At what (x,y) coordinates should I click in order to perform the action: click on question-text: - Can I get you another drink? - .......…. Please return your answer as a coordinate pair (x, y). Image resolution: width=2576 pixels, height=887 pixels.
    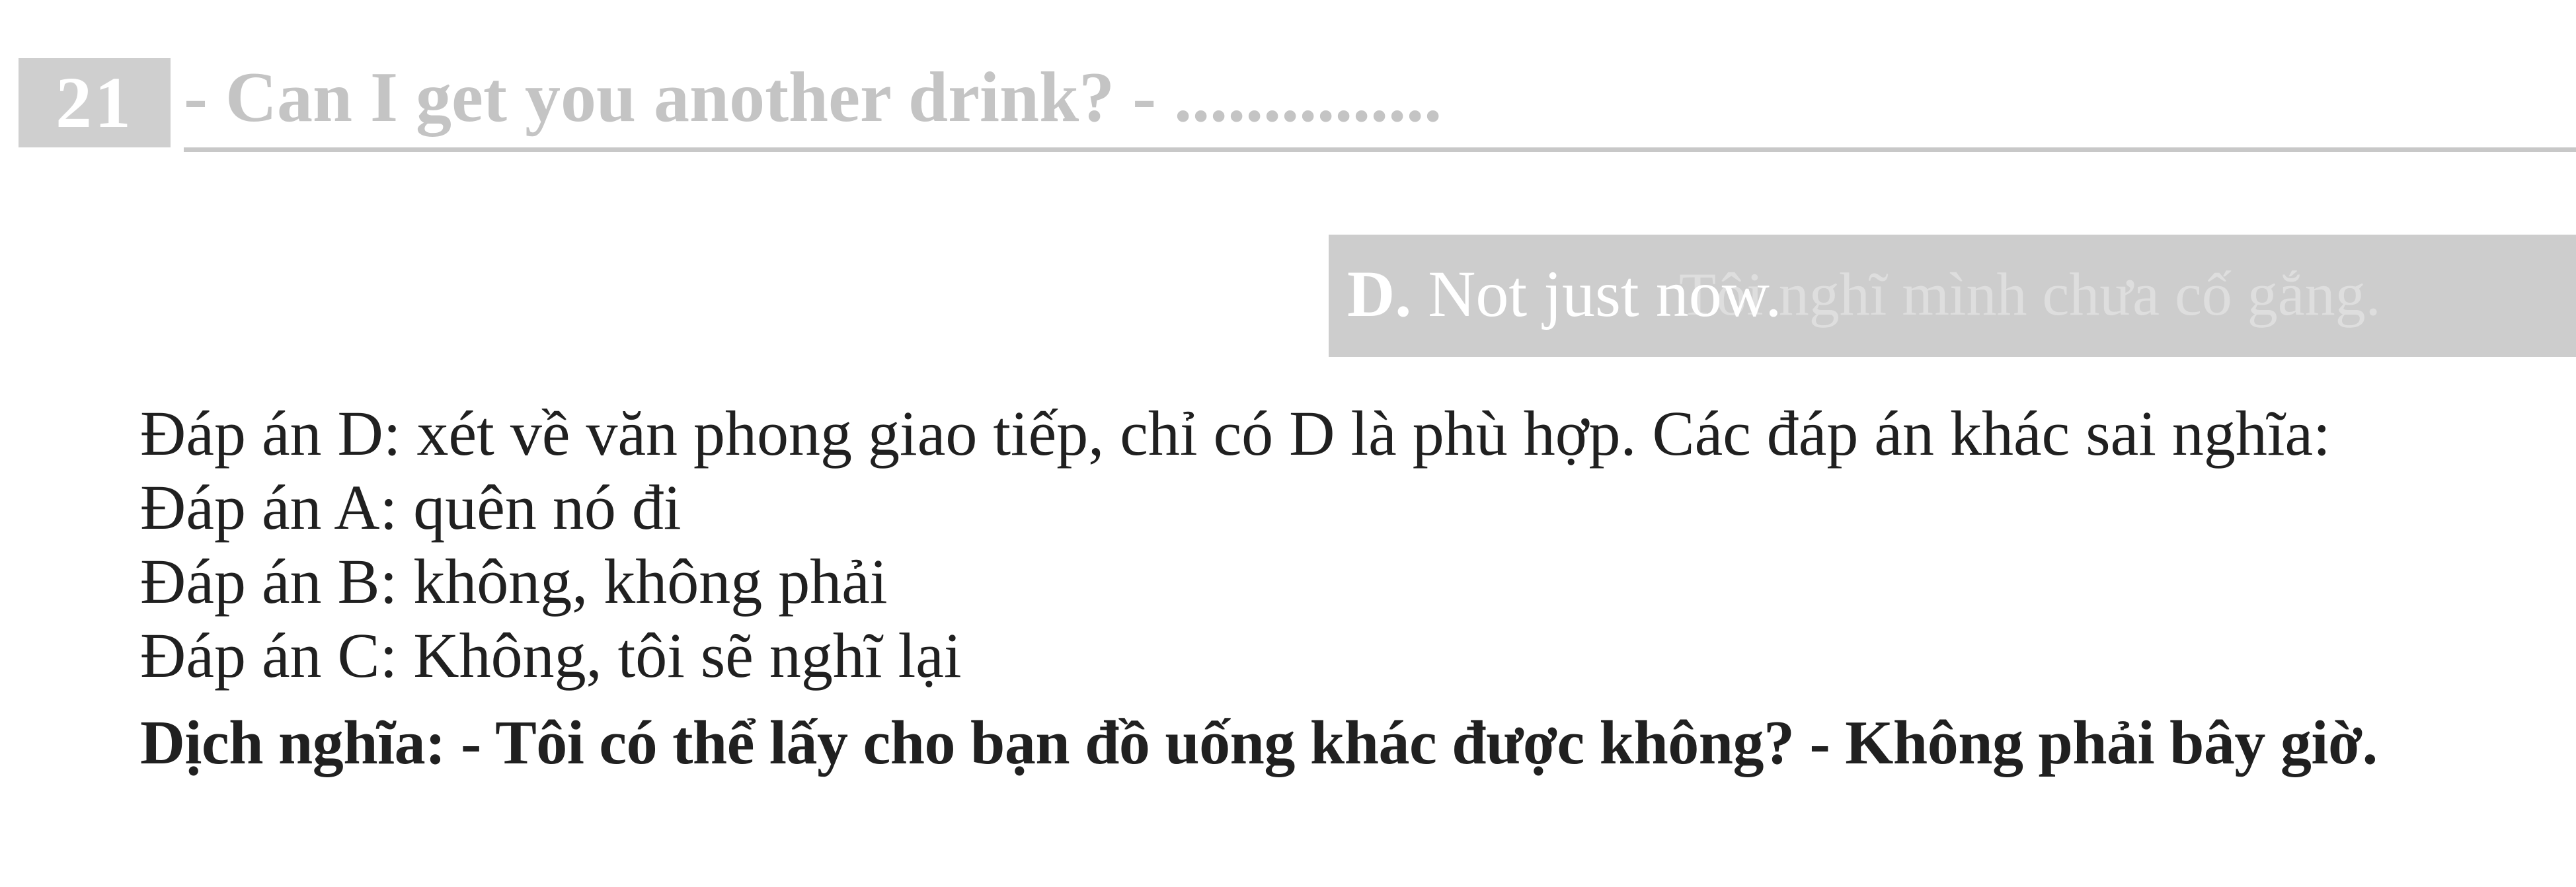
    Looking at the image, I should click on (813, 97).